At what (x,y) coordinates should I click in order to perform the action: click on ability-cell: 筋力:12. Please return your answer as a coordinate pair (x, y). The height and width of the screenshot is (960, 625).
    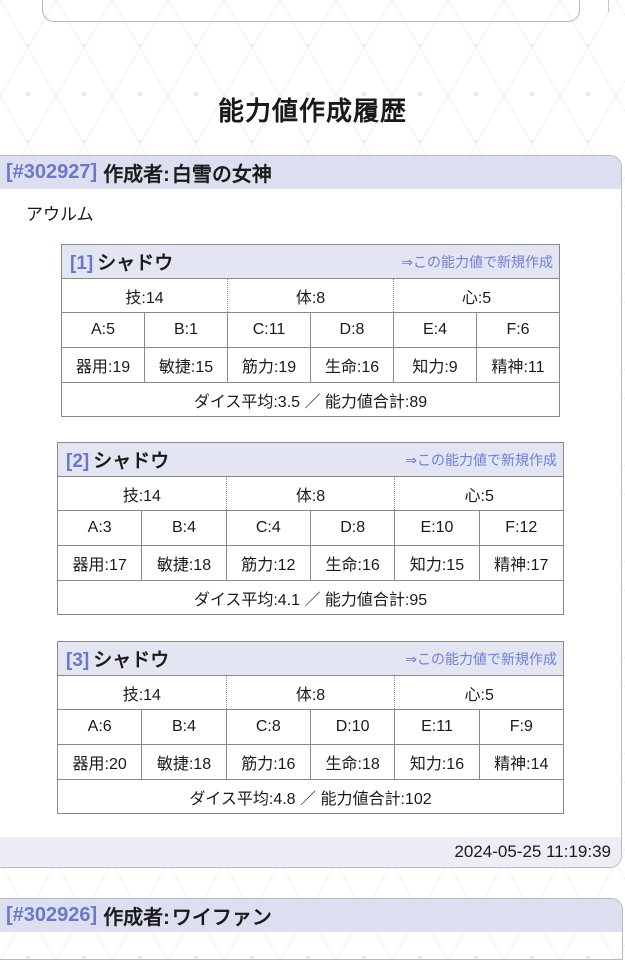
    Looking at the image, I should click on (267, 563).